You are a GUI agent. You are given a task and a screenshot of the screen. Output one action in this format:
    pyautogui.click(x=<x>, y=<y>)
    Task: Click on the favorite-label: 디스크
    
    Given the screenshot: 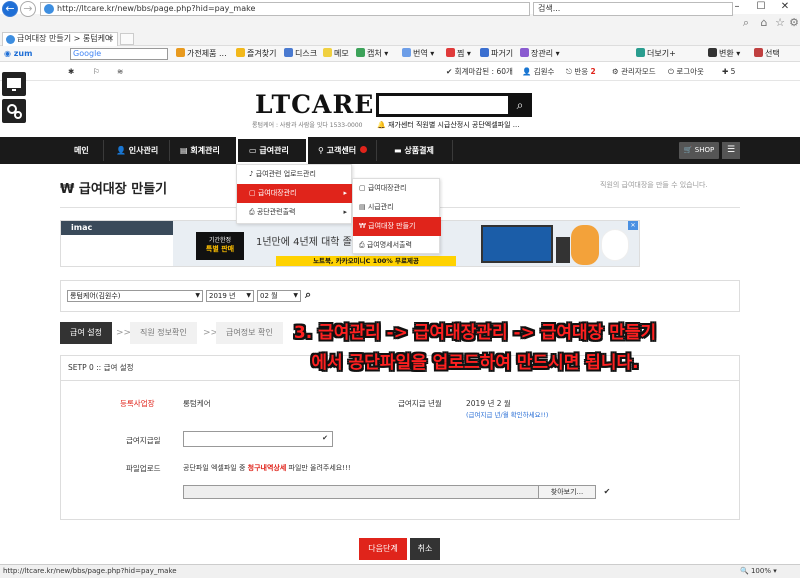 What is the action you would take?
    pyautogui.click(x=306, y=53)
    